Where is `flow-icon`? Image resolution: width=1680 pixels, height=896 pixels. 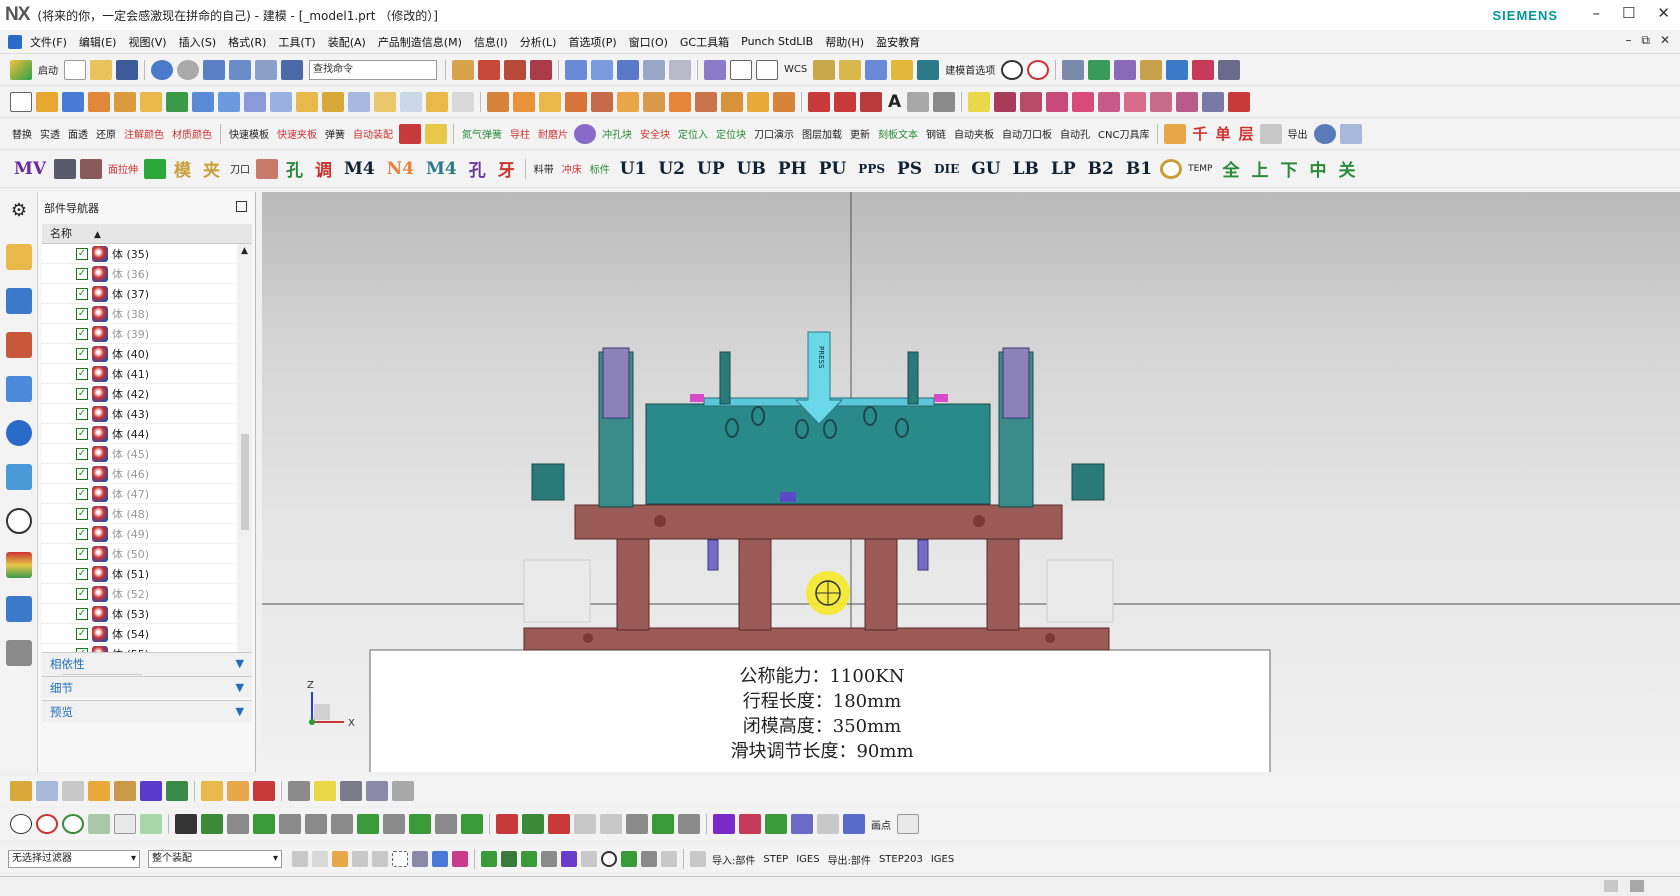
flow-icon is located at coordinates (1177, 69).